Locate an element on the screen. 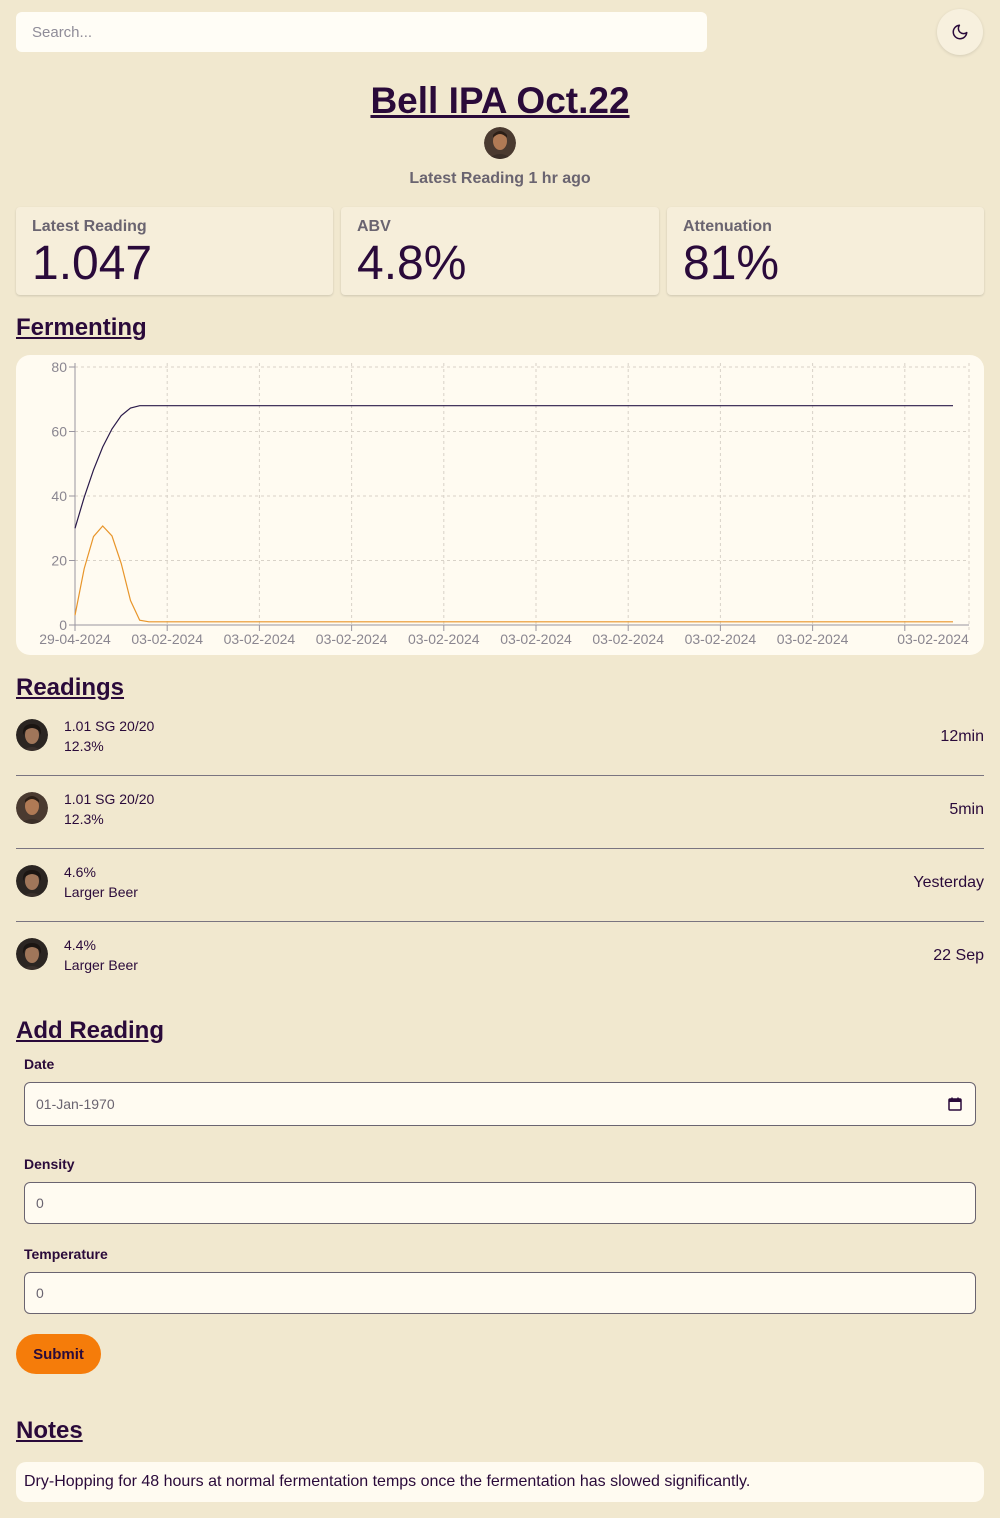 Image resolution: width=1000 pixels, height=1518 pixels. stat-card-latest-reading: Latest Reading 1.047 is located at coordinates (174, 251).